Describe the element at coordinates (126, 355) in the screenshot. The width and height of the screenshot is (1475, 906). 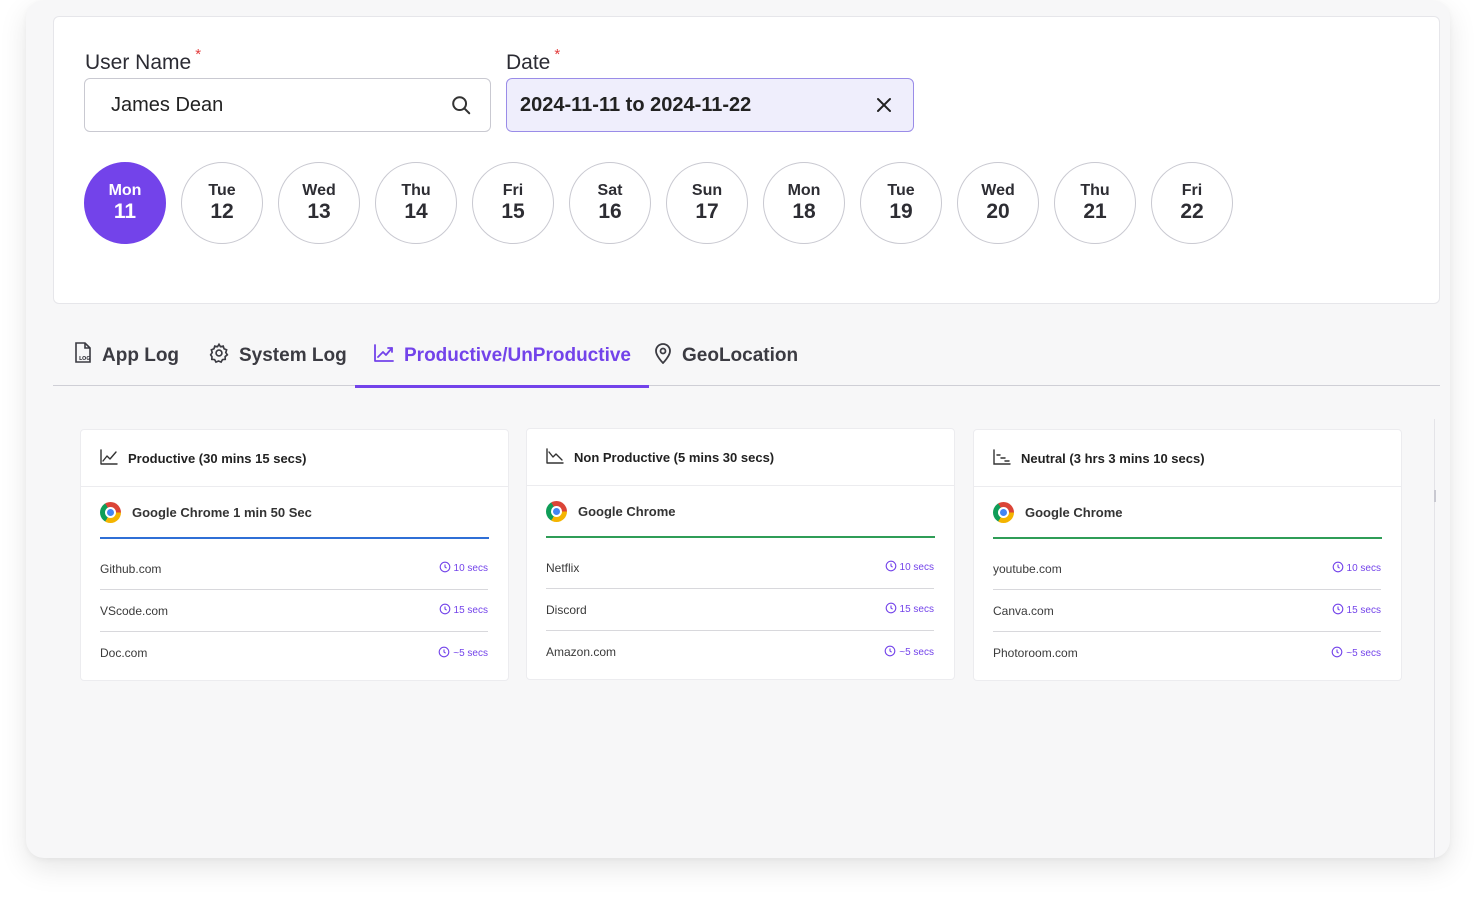
I see `tab-app-log: LOG App Log` at that location.